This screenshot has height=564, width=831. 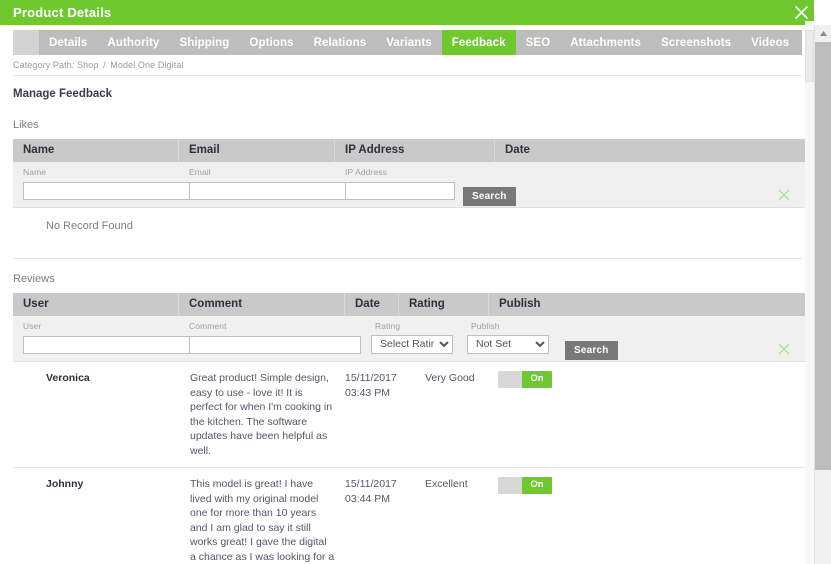 I want to click on tab-feedback: Feedback, so click(x=478, y=42).